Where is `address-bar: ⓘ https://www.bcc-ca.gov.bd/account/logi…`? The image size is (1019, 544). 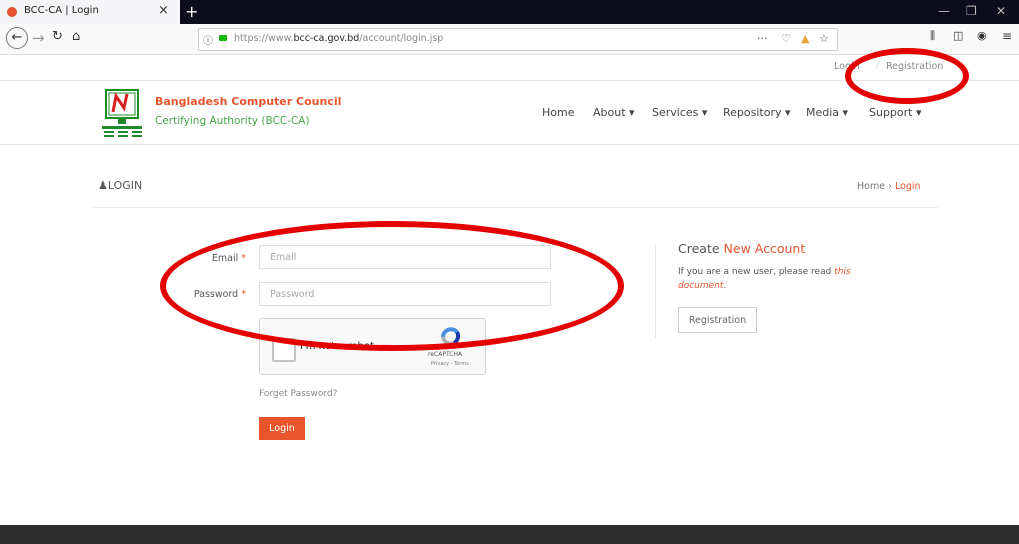
address-bar: ⓘ https://www.bcc-ca.gov.bd/account/logi… is located at coordinates (518, 39).